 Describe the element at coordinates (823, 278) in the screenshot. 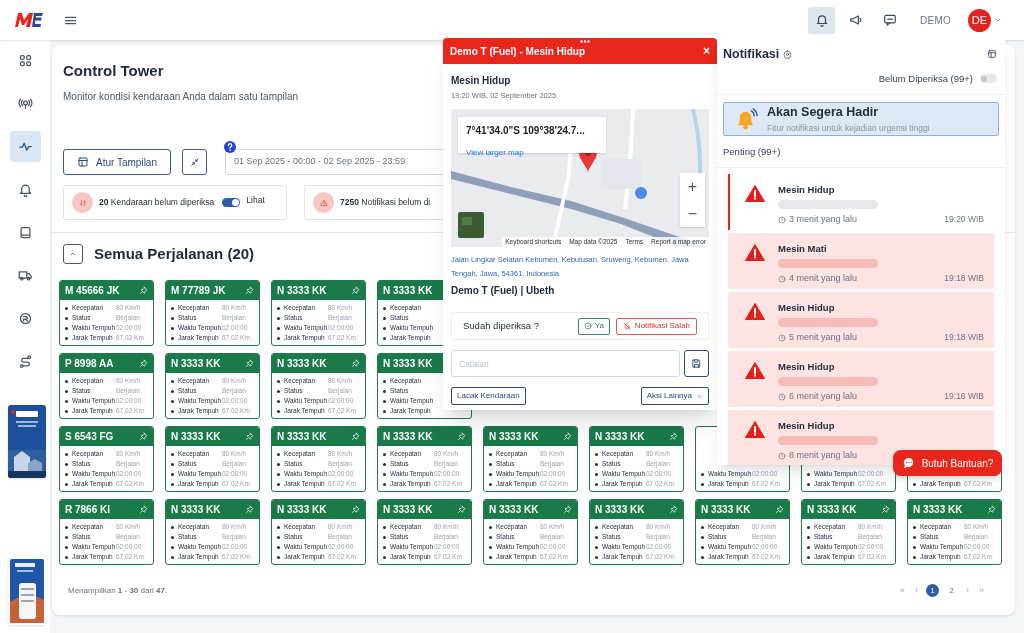

I see `time-ago: 4 menit yang lalu` at that location.